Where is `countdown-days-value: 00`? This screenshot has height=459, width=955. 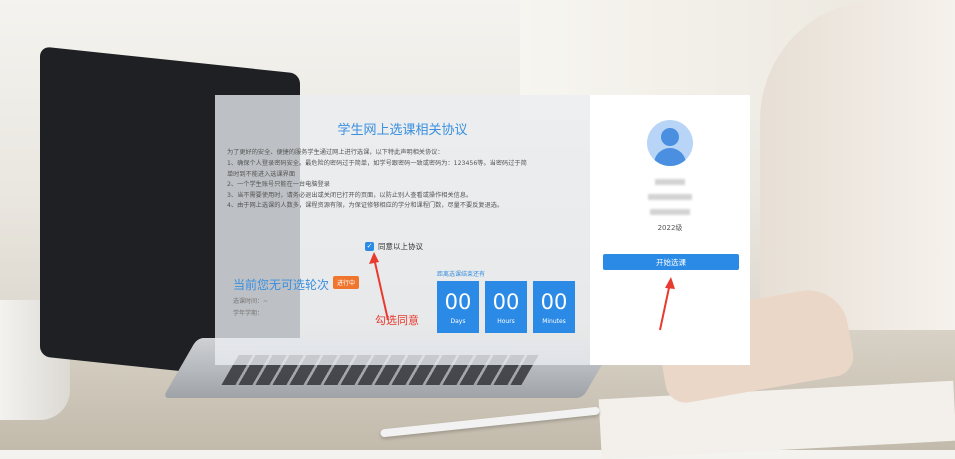
countdown-days-value: 00 is located at coordinates (458, 302).